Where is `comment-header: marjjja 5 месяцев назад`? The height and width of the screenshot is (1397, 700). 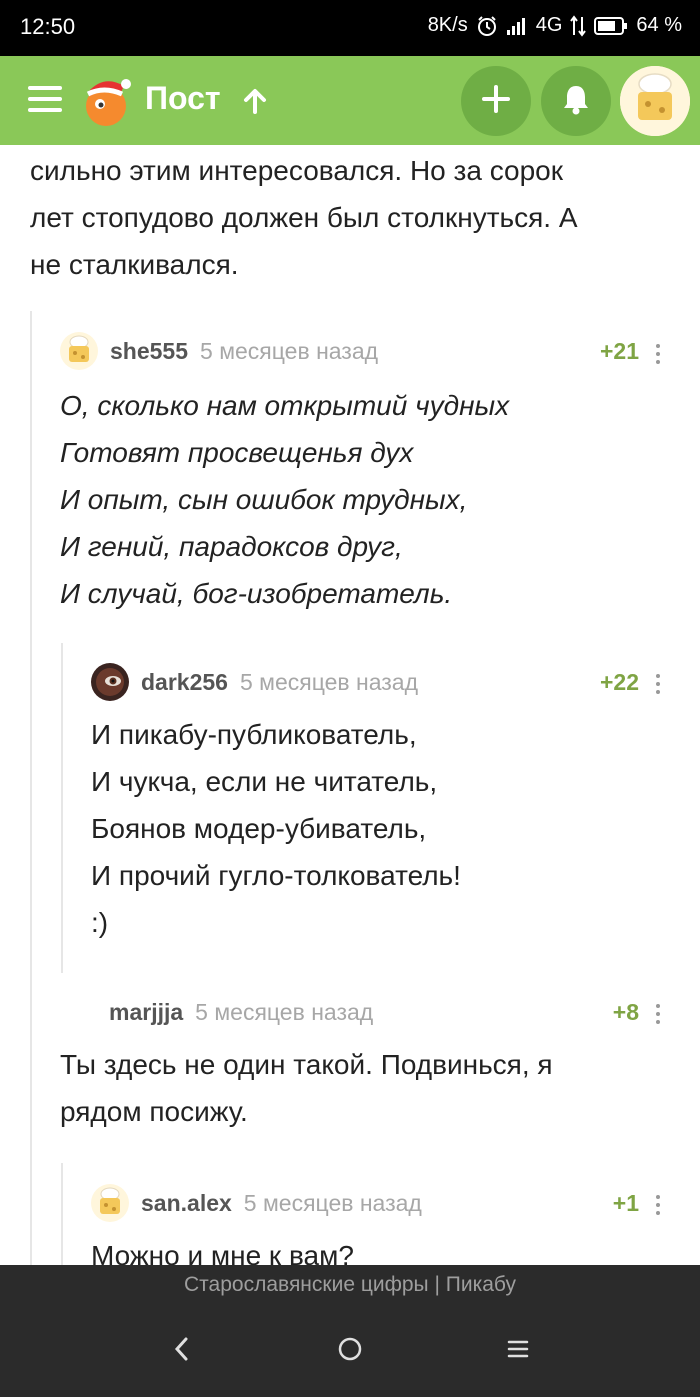
comment-header: marjjja 5 месяцев назад is located at coordinates (241, 1012).